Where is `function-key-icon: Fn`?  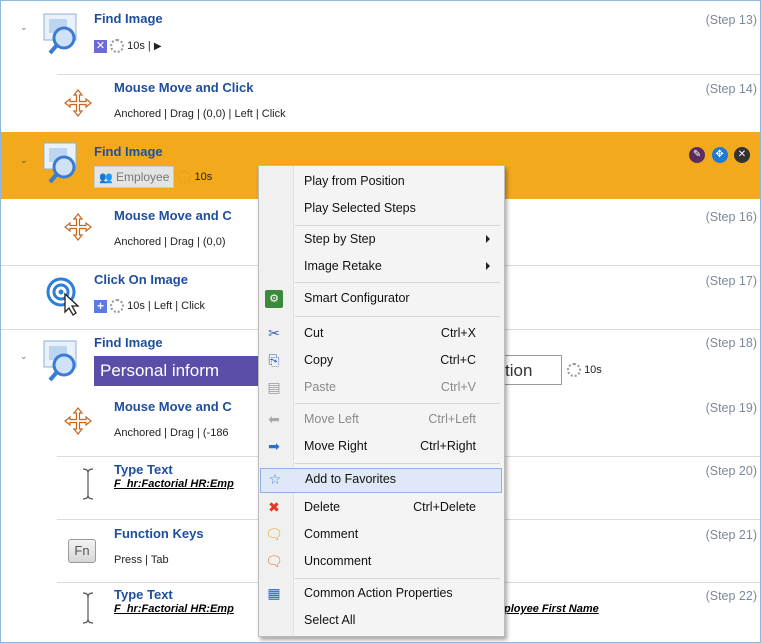
function-key-icon: Fn is located at coordinates (82, 551).